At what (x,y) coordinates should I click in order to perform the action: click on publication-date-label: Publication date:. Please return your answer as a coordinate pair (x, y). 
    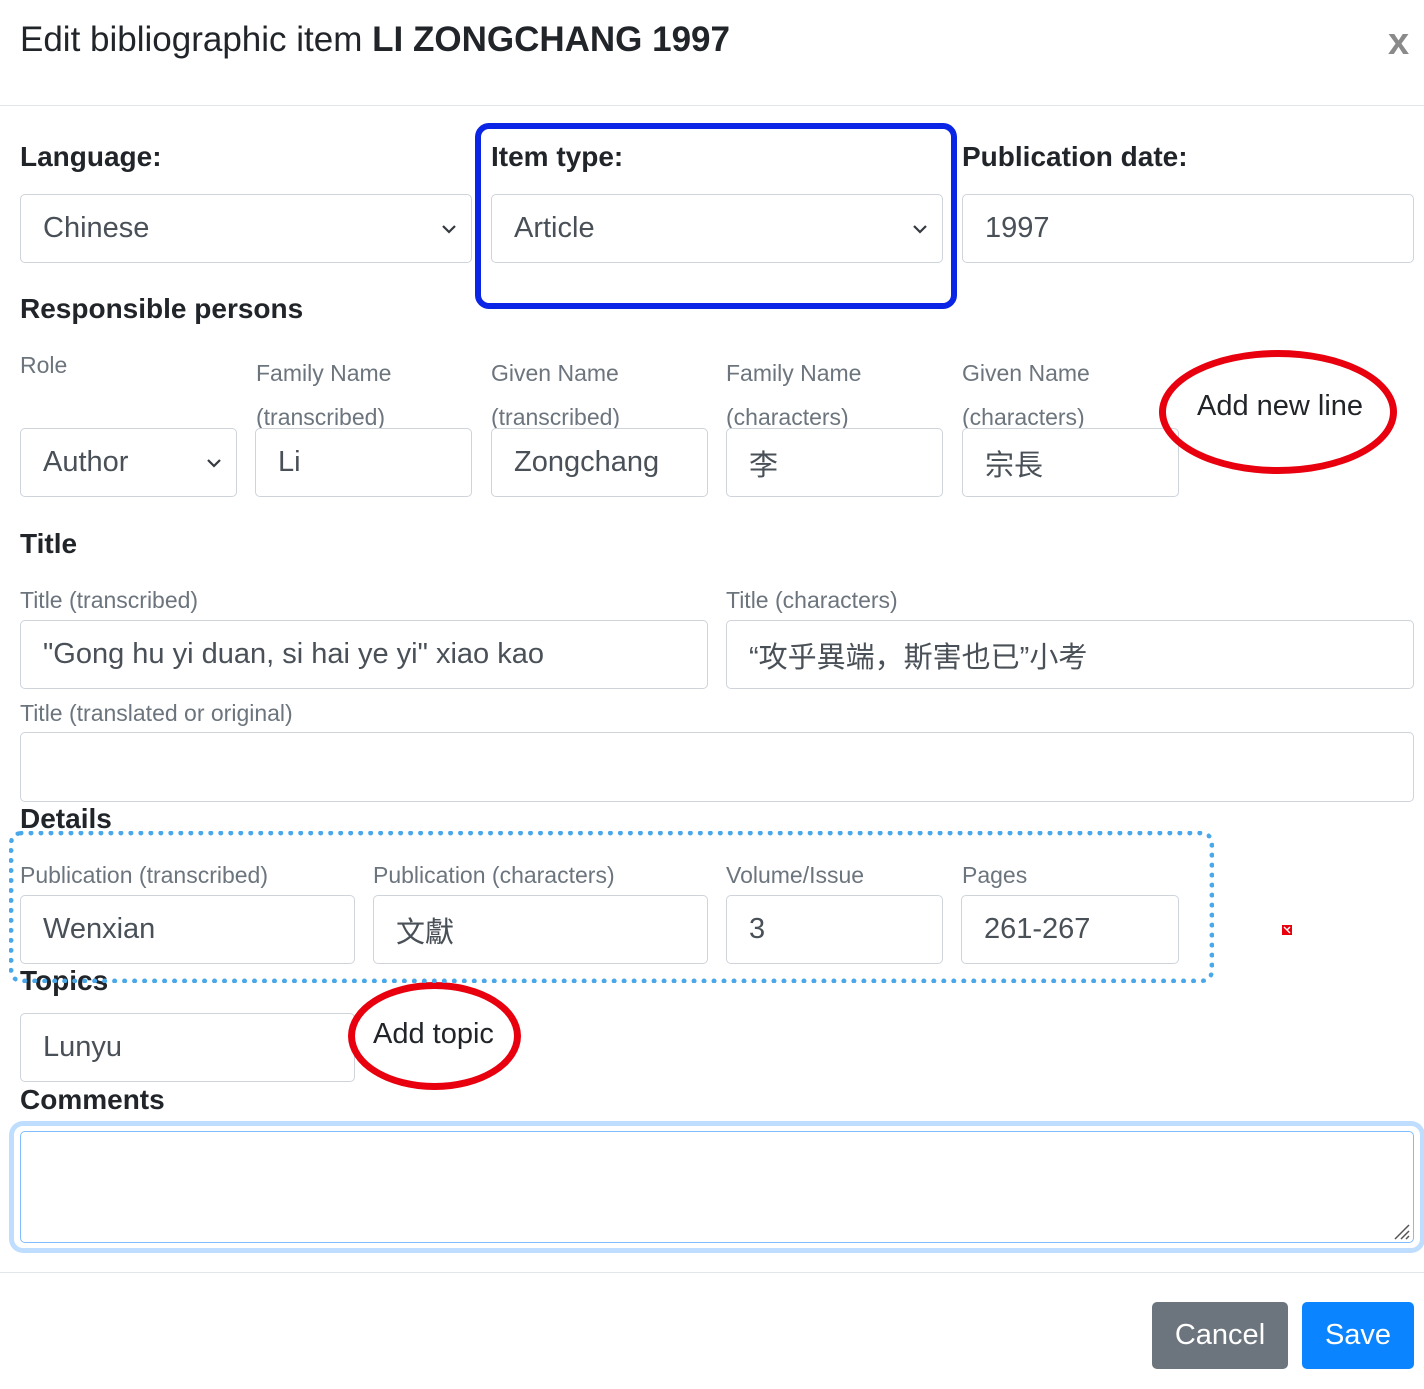
    Looking at the image, I should click on (1075, 156).